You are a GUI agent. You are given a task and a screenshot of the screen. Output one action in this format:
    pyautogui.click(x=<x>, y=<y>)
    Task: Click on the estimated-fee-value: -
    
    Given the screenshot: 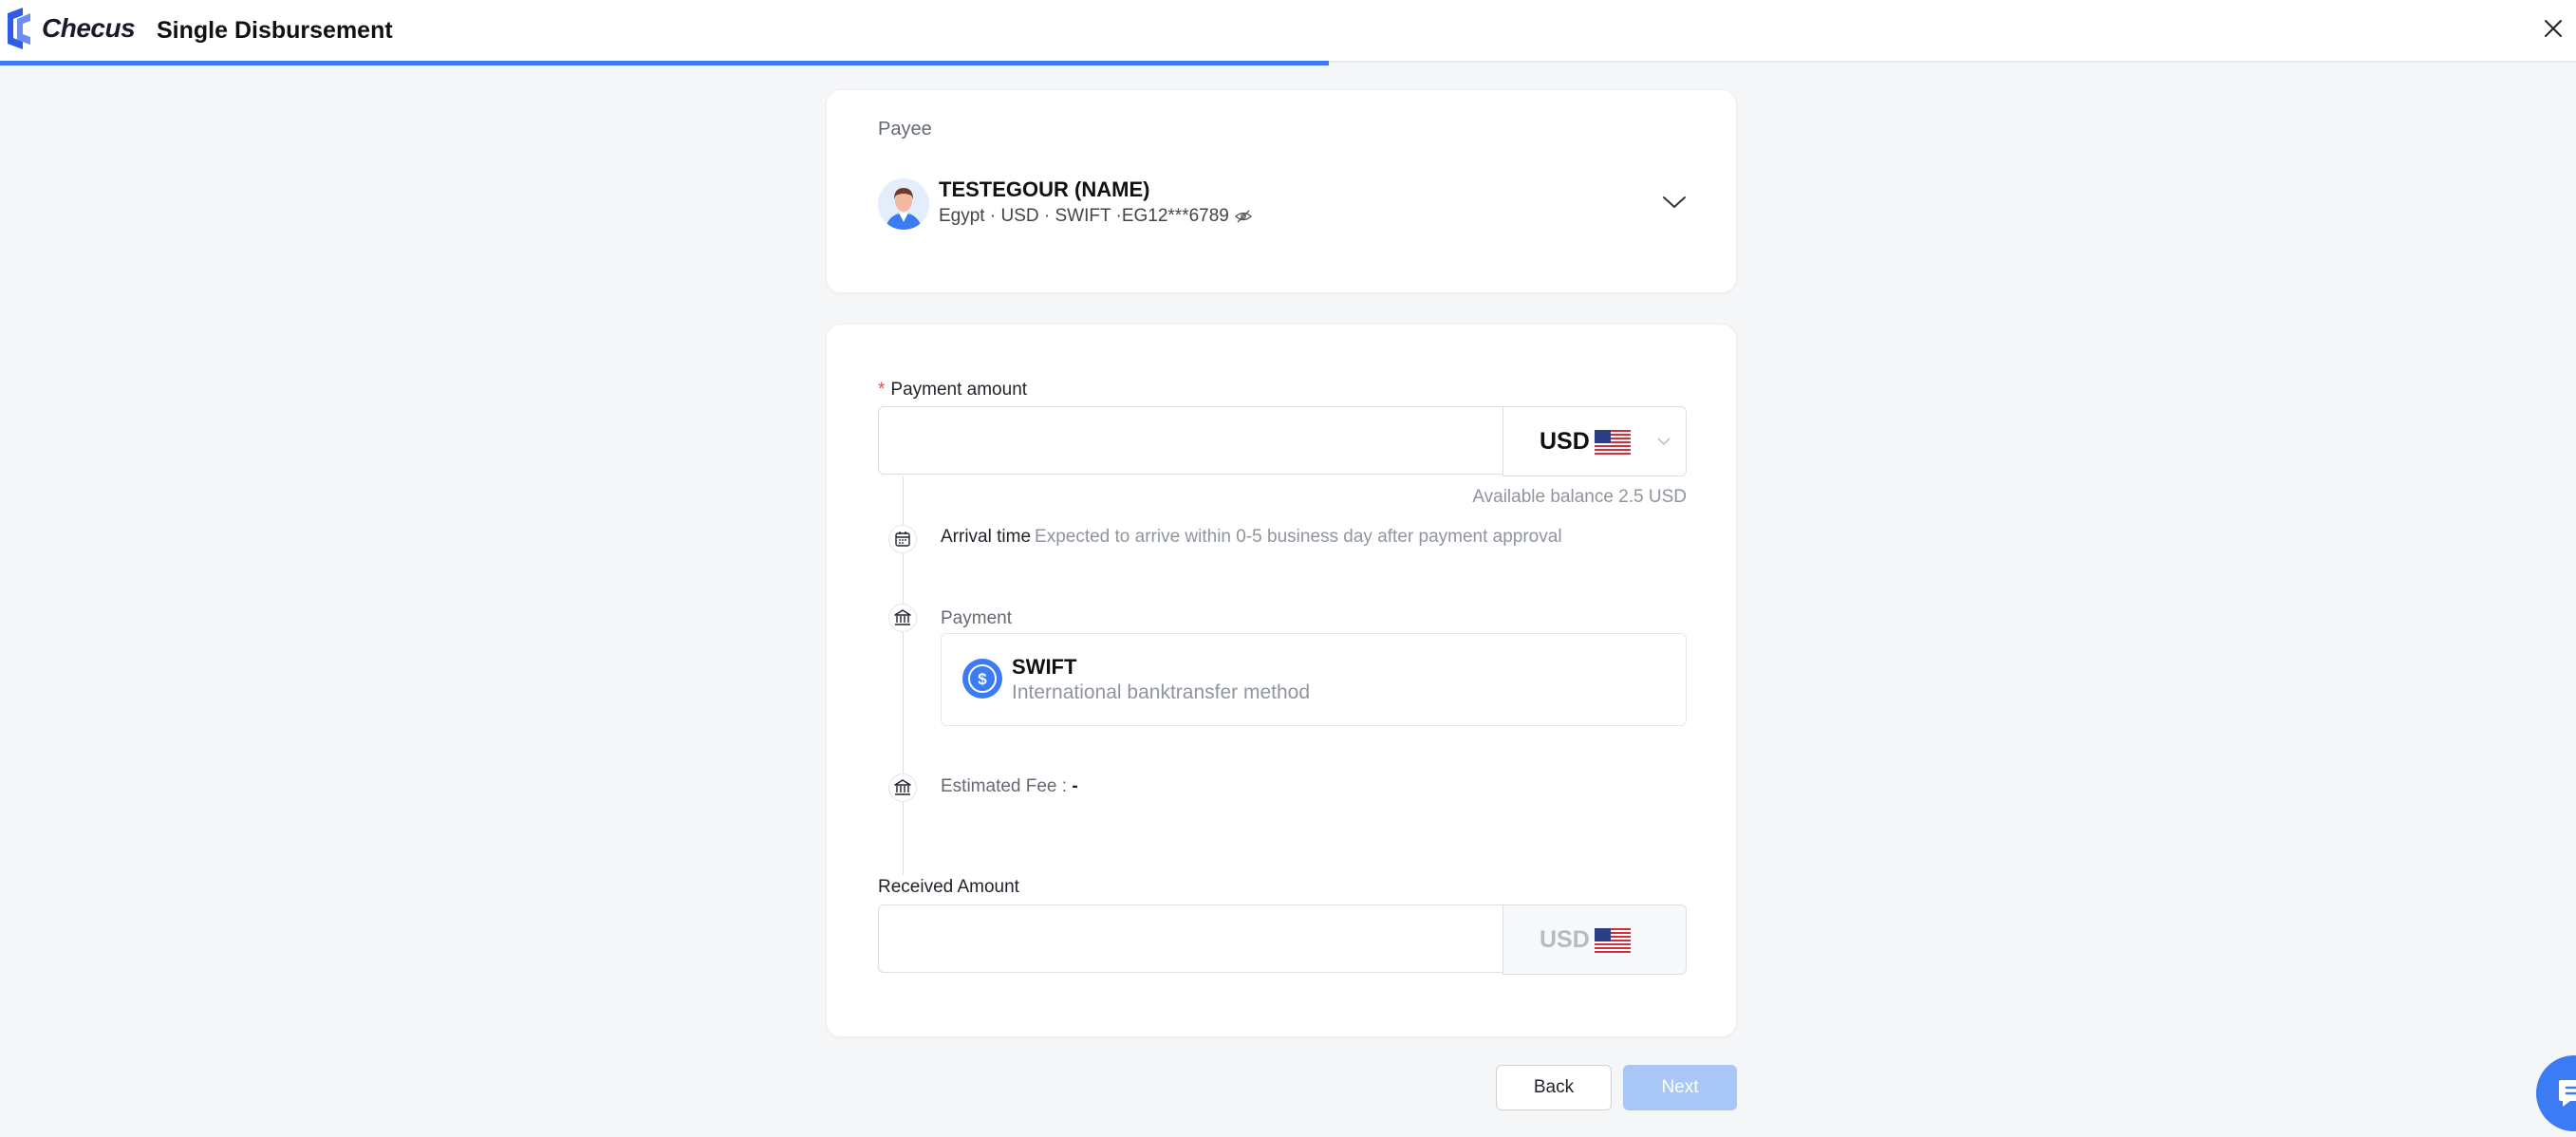 What is the action you would take?
    pyautogui.click(x=1075, y=786)
    